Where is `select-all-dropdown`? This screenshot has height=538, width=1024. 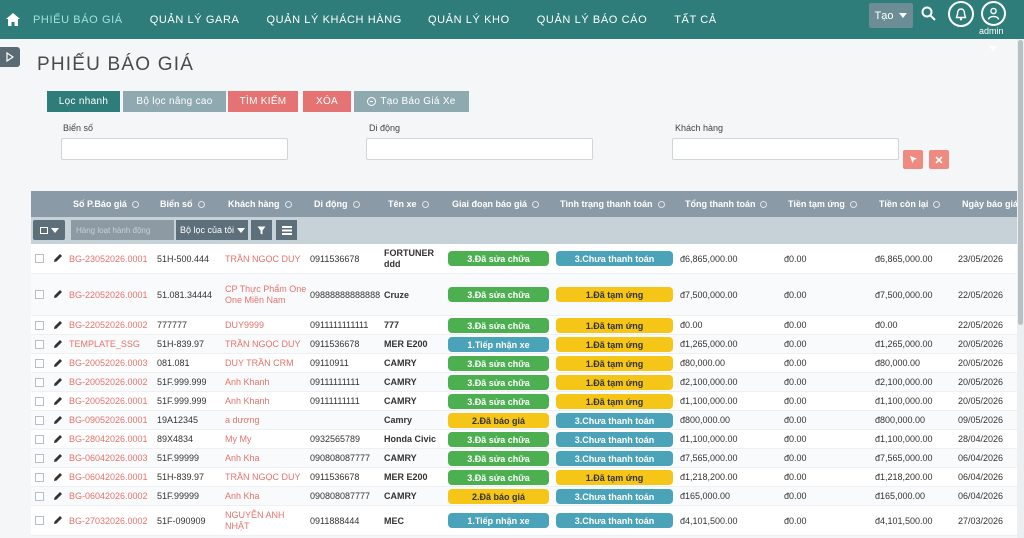
select-all-dropdown is located at coordinates (49, 230).